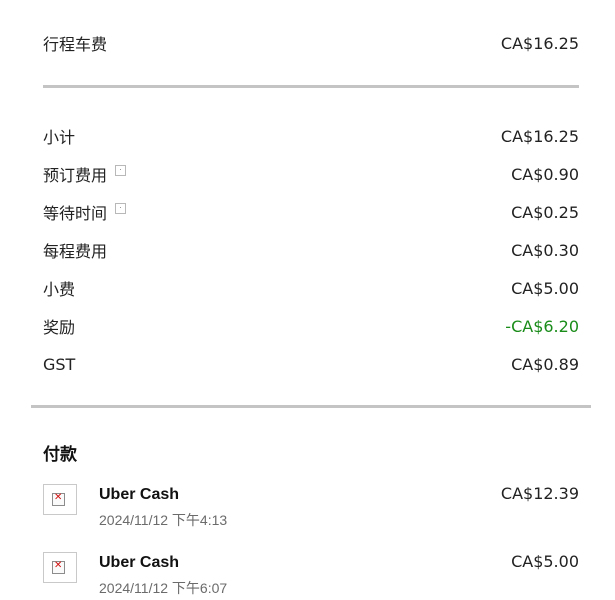 The image size is (615, 600). I want to click on tip-row: 小费 CA$5.00, so click(311, 288).